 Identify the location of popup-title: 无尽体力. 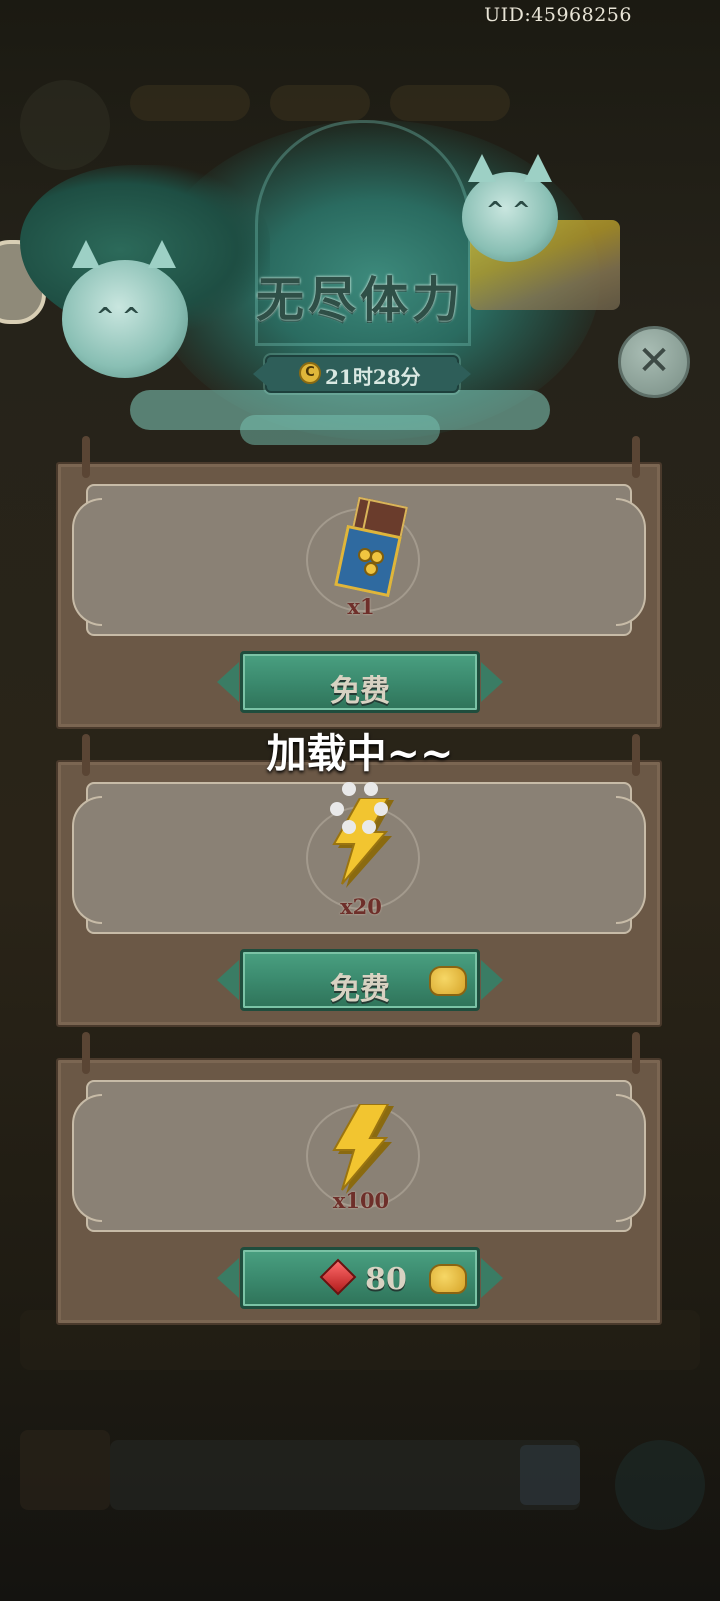
(359, 300).